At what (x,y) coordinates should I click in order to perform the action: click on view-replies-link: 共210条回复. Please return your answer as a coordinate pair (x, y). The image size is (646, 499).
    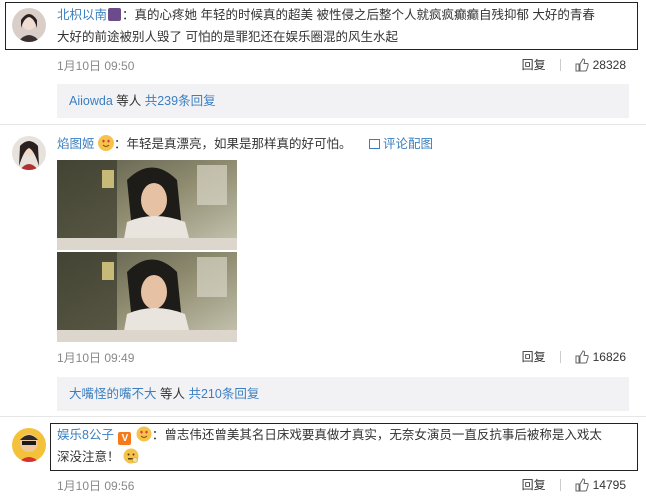
    Looking at the image, I should click on (223, 394).